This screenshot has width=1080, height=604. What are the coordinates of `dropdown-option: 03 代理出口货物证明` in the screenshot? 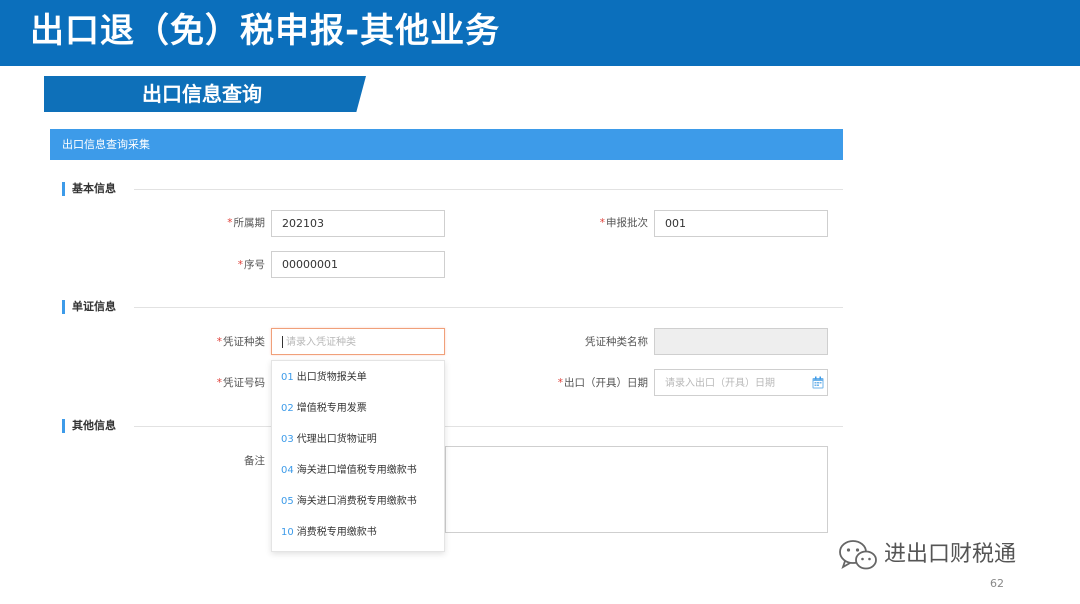 It's located at (329, 440).